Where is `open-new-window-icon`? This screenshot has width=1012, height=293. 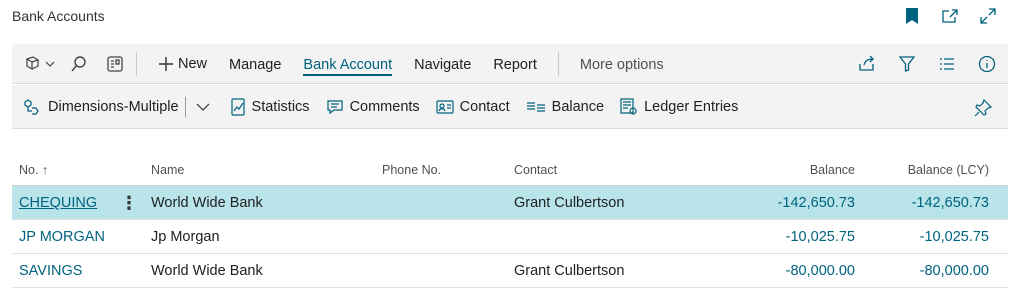 open-new-window-icon is located at coordinates (950, 16).